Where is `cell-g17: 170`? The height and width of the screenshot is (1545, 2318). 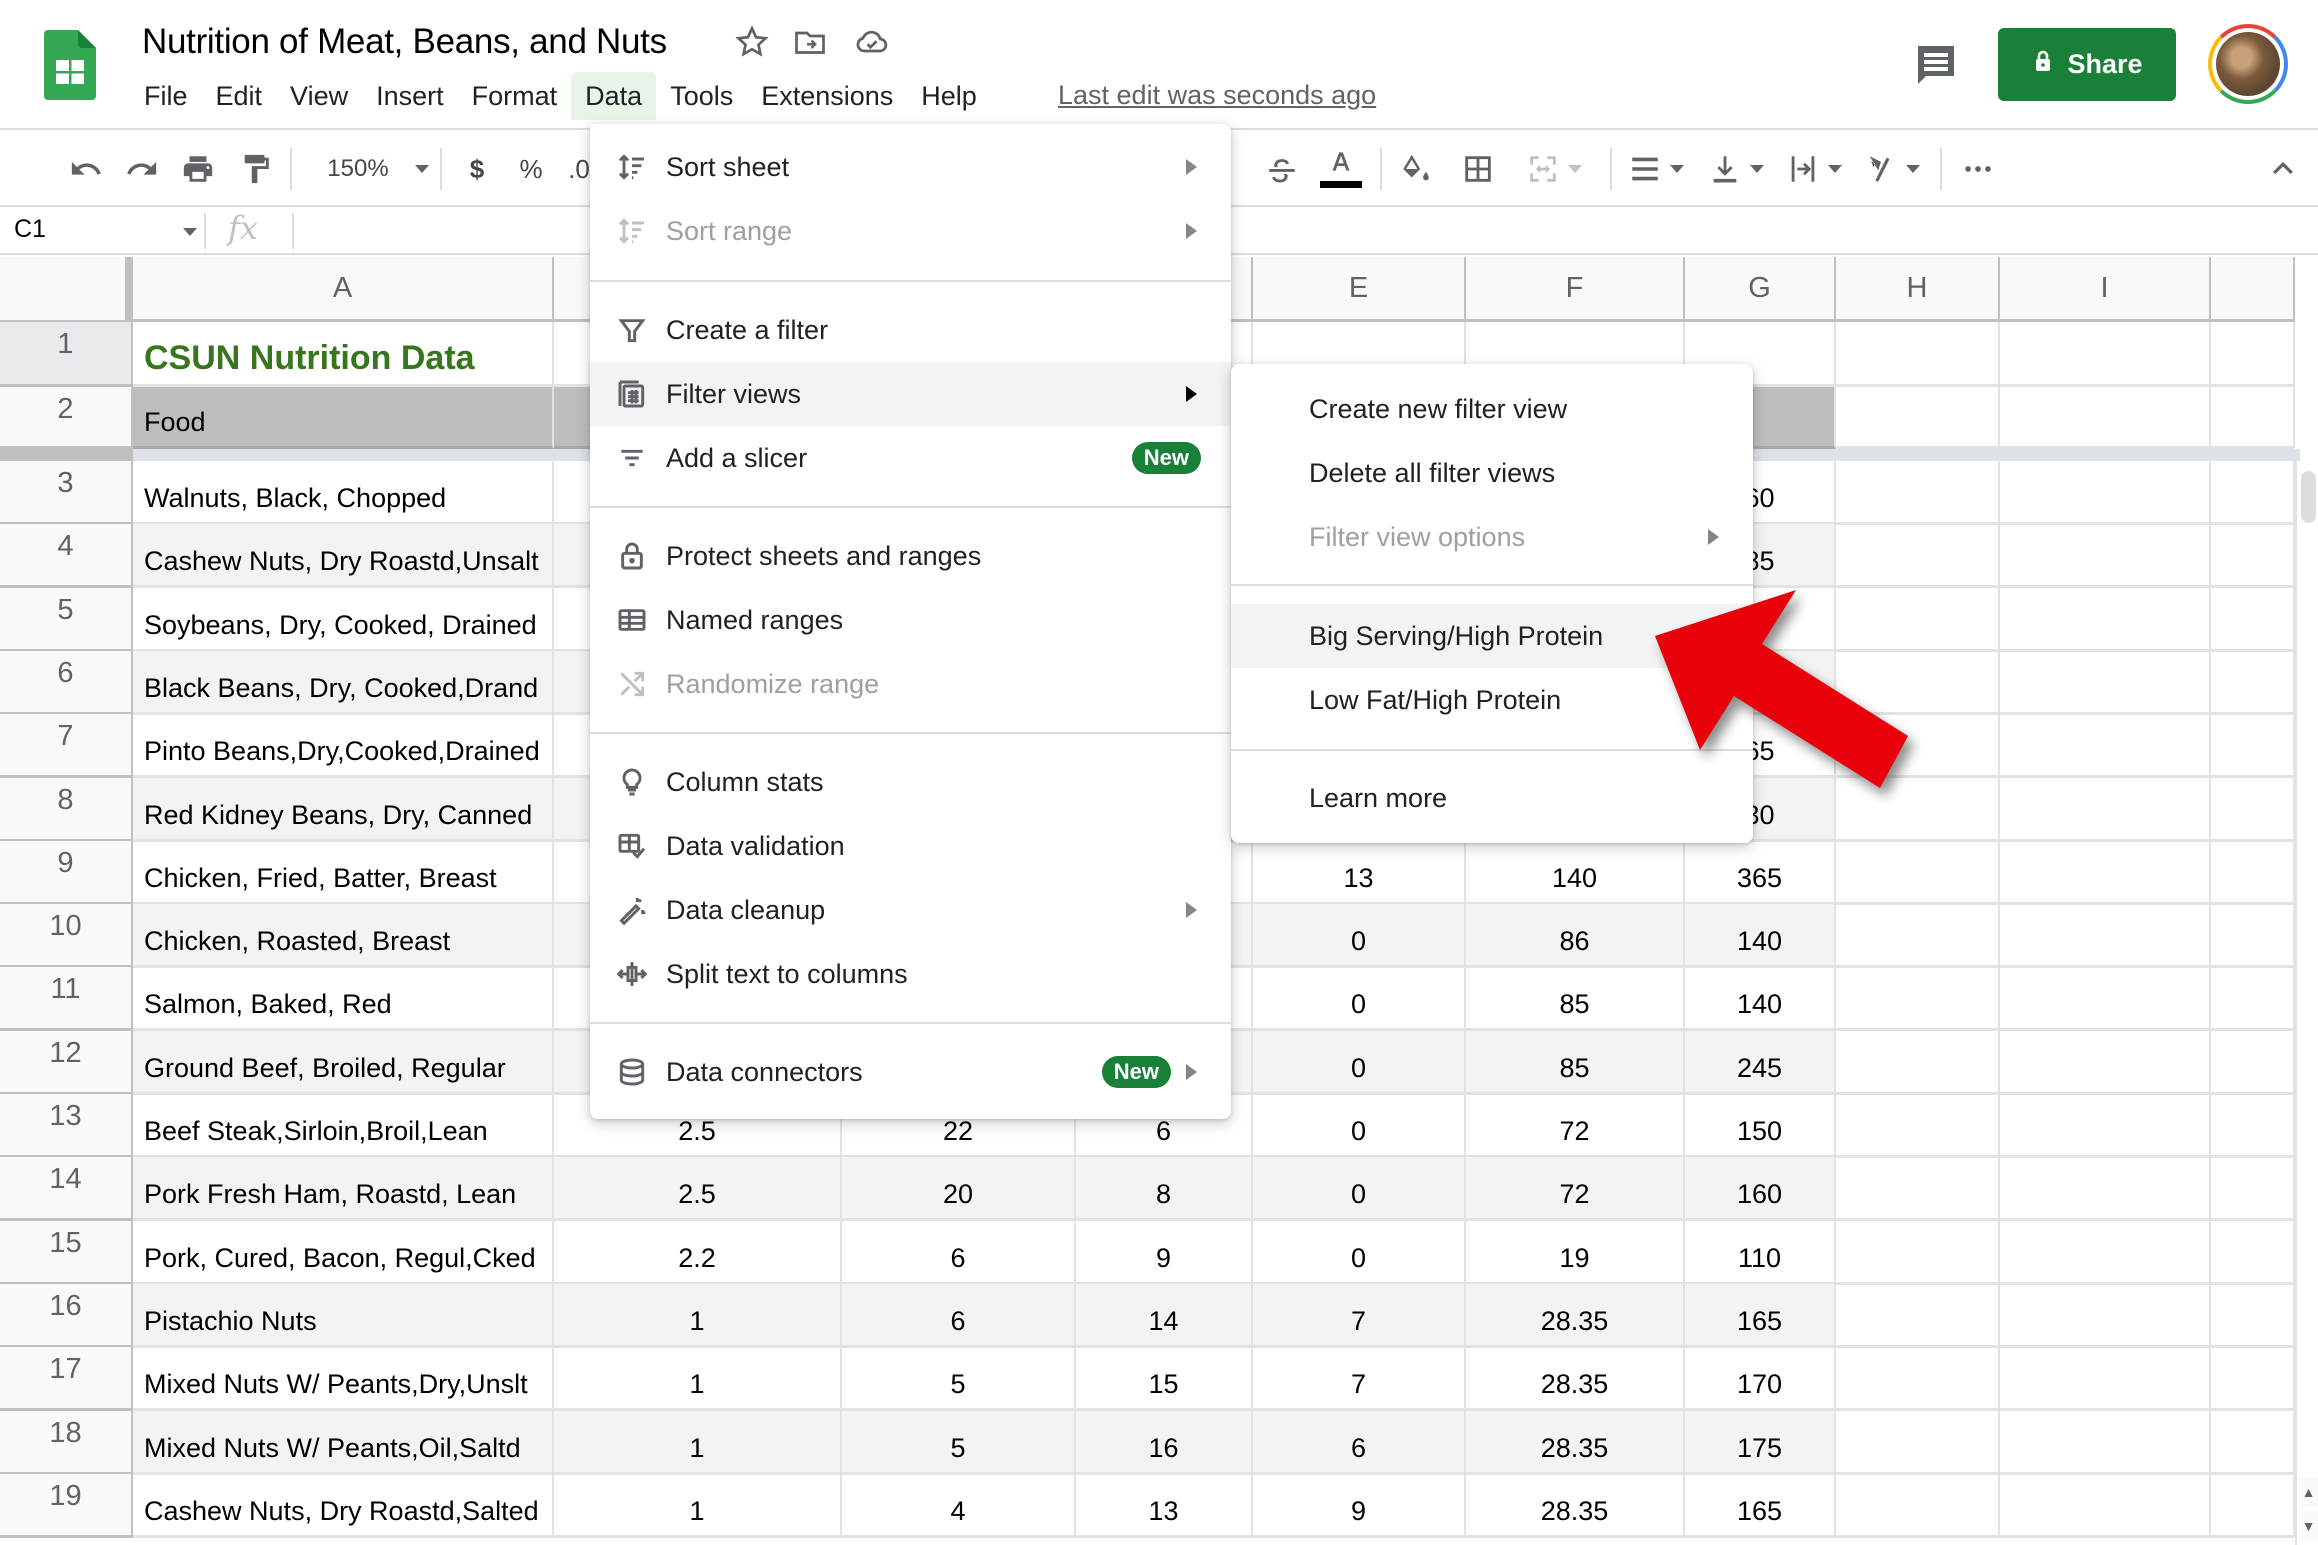
cell-g17: 170 is located at coordinates (1760, 1379).